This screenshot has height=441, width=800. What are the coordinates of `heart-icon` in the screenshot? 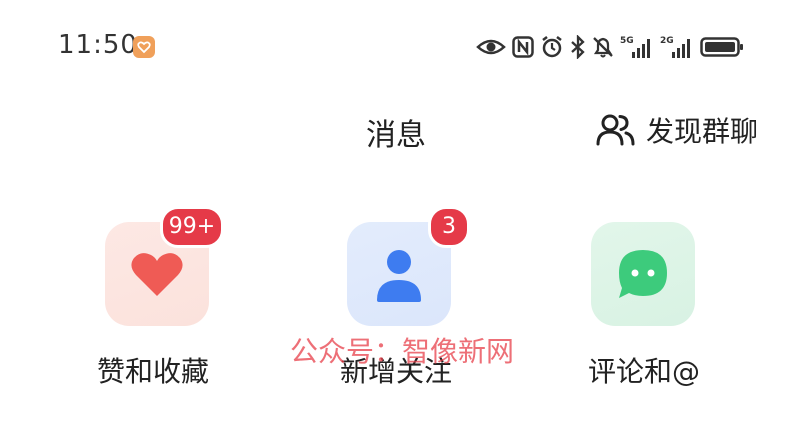 It's located at (157, 274).